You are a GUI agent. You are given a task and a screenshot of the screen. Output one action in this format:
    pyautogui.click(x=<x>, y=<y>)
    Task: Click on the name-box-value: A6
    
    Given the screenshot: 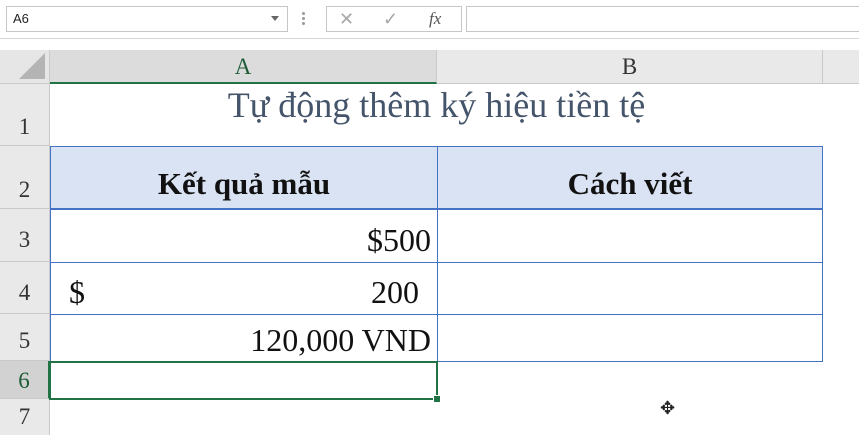 What is the action you would take?
    pyautogui.click(x=21, y=18)
    